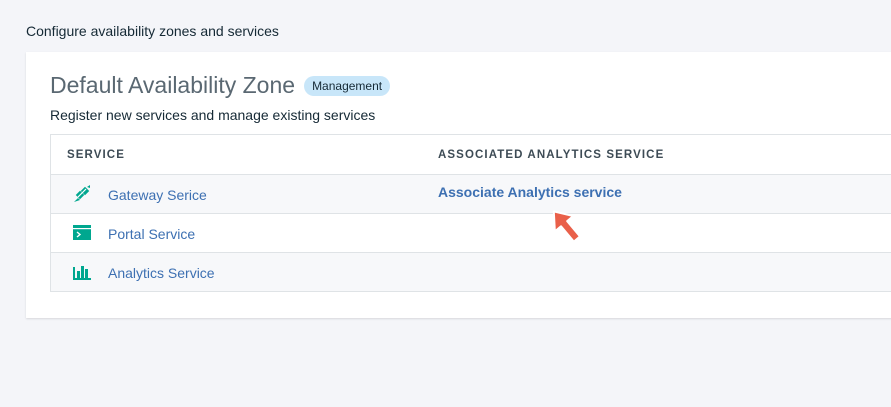  What do you see at coordinates (157, 195) in the screenshot?
I see `service-link-gateway: Gateway Serice` at bounding box center [157, 195].